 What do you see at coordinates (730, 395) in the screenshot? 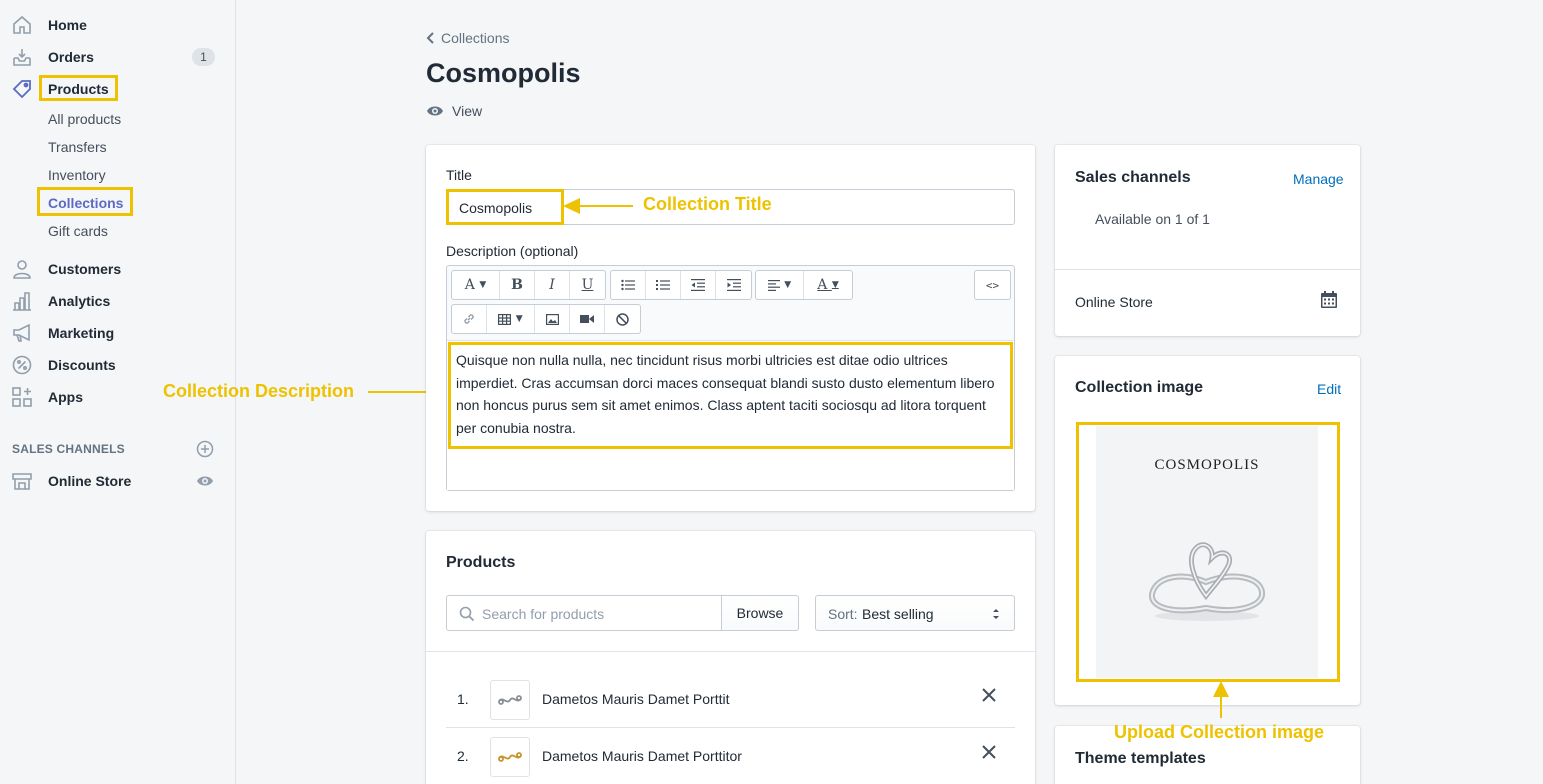
I see `description-highlight-box` at bounding box center [730, 395].